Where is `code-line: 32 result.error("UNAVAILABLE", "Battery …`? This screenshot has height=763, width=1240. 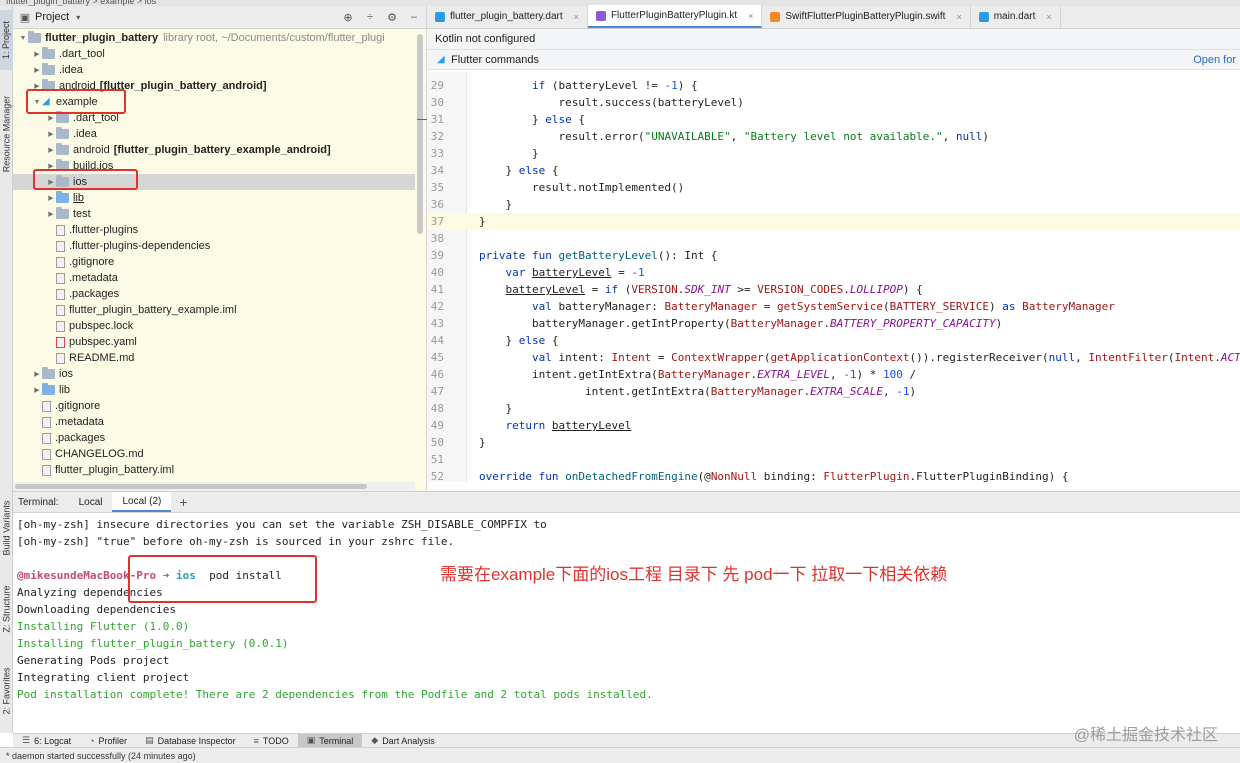
code-line: 32 result.error("UNAVAILABLE", "Battery … is located at coordinates (833, 136).